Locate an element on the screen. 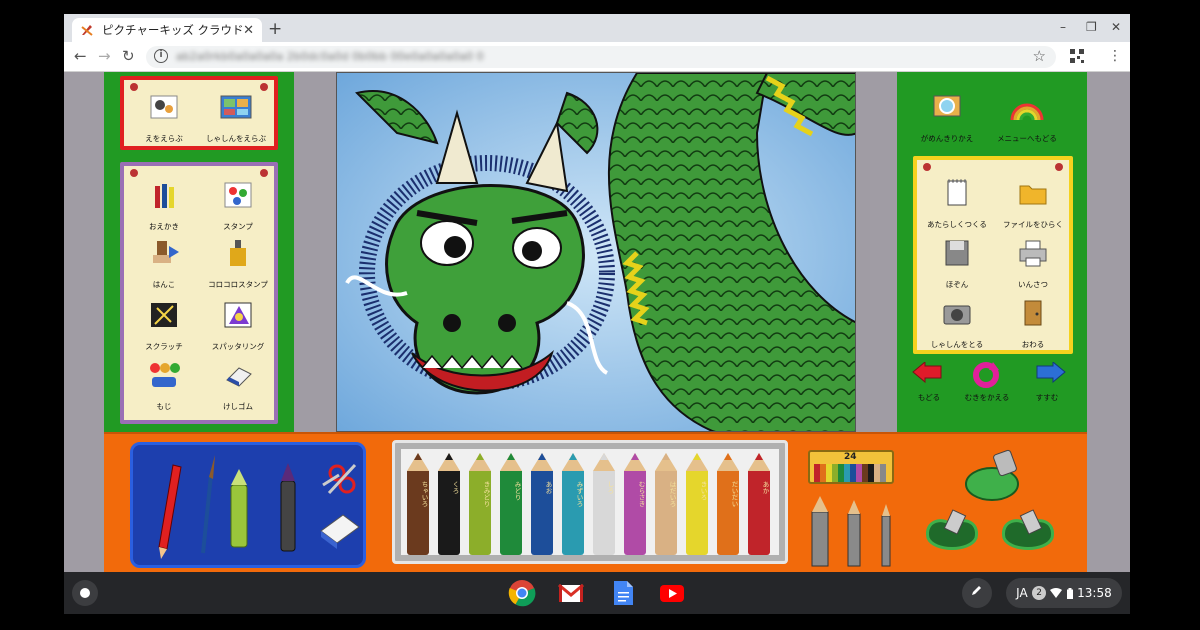  screen-switch-button: がめんきりかえ is located at coordinates (947, 118).